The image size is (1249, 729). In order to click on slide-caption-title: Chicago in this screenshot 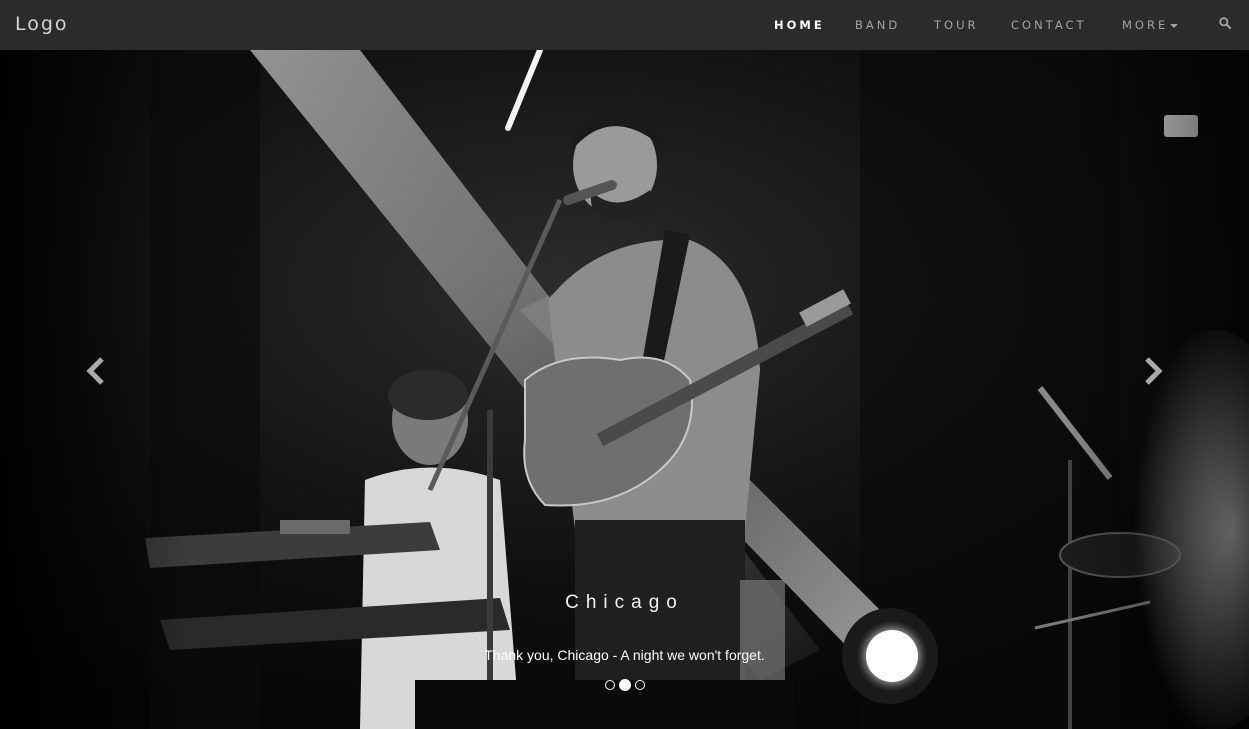, I will do `click(624, 602)`.